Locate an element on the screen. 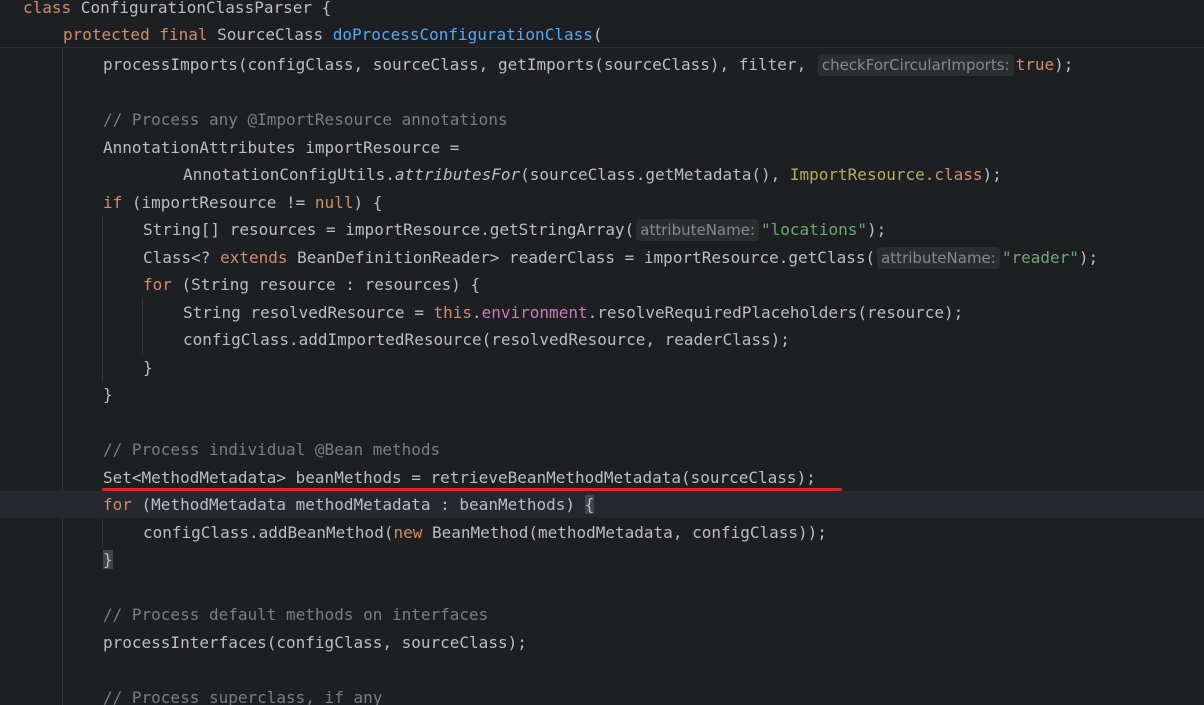 Image resolution: width=1204 pixels, height=705 pixels. code-text: (importResource != is located at coordinates (218, 202).